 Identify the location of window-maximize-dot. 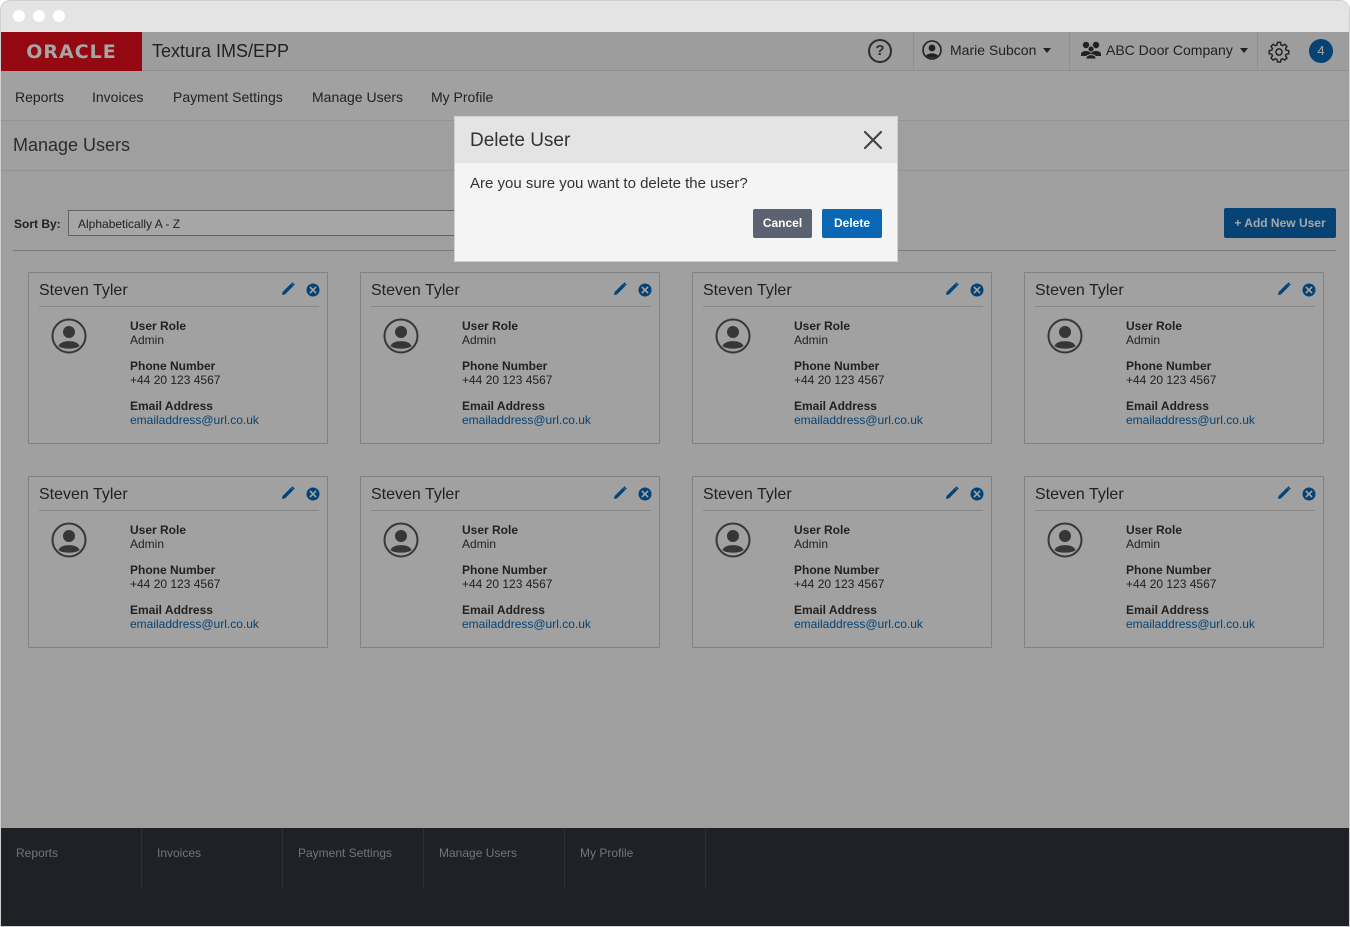
(59, 16).